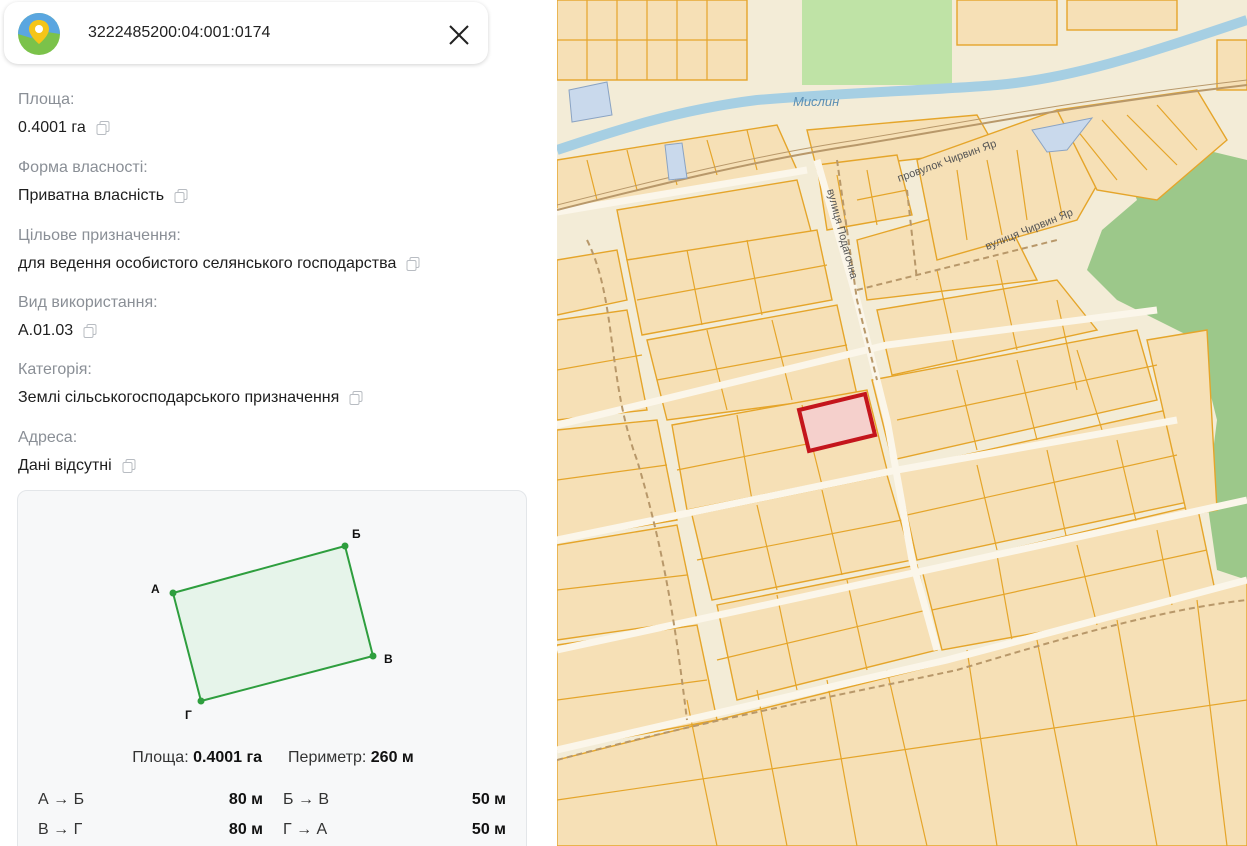 The image size is (1247, 846). I want to click on map-pin-logo-icon, so click(39, 34).